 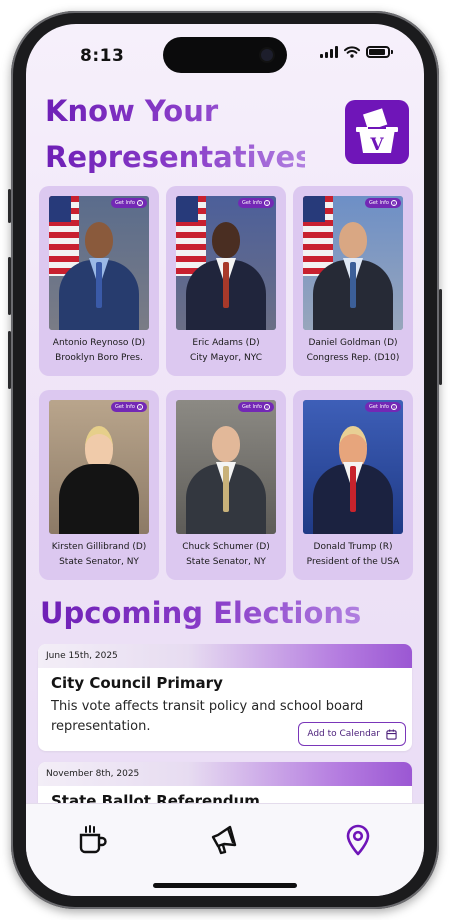 What do you see at coordinates (99, 351) in the screenshot?
I see `rep-name: Antonio Reynoso (D) Brooklyn Boro Pres.` at bounding box center [99, 351].